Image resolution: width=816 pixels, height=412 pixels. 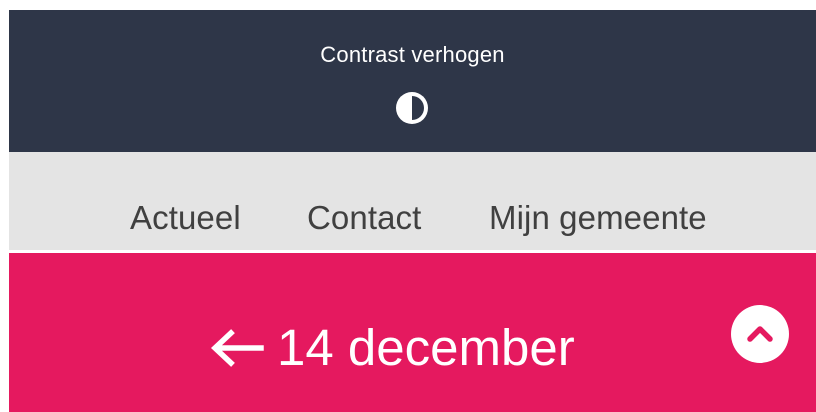 I want to click on scroll-to-top-button, so click(x=760, y=334).